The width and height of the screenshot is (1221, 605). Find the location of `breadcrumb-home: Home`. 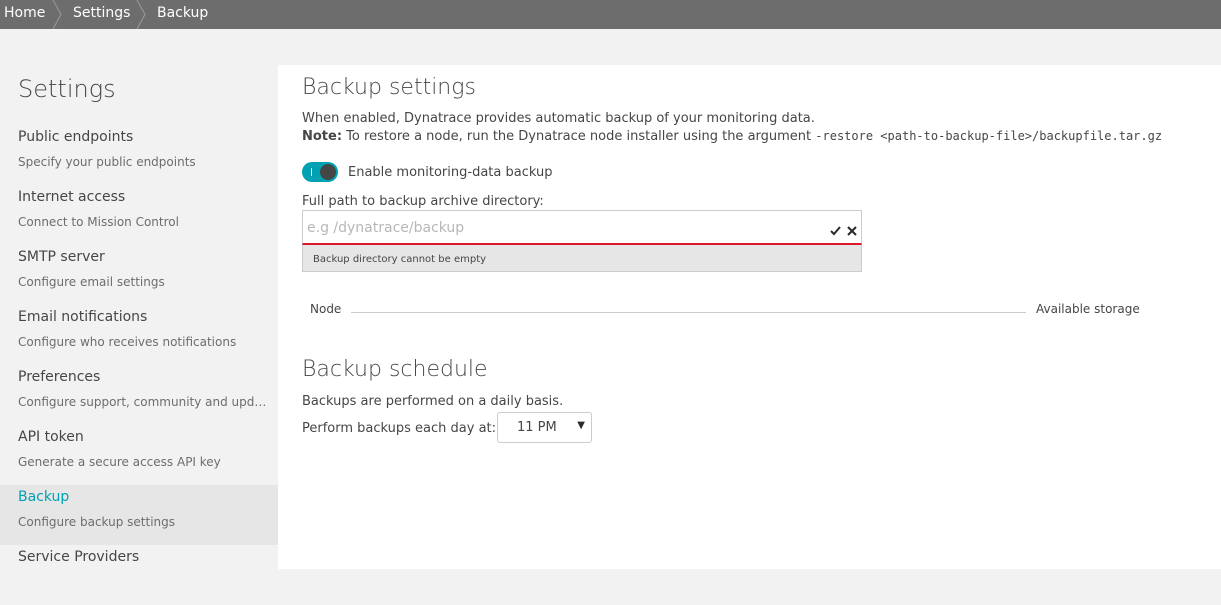

breadcrumb-home: Home is located at coordinates (24, 14).